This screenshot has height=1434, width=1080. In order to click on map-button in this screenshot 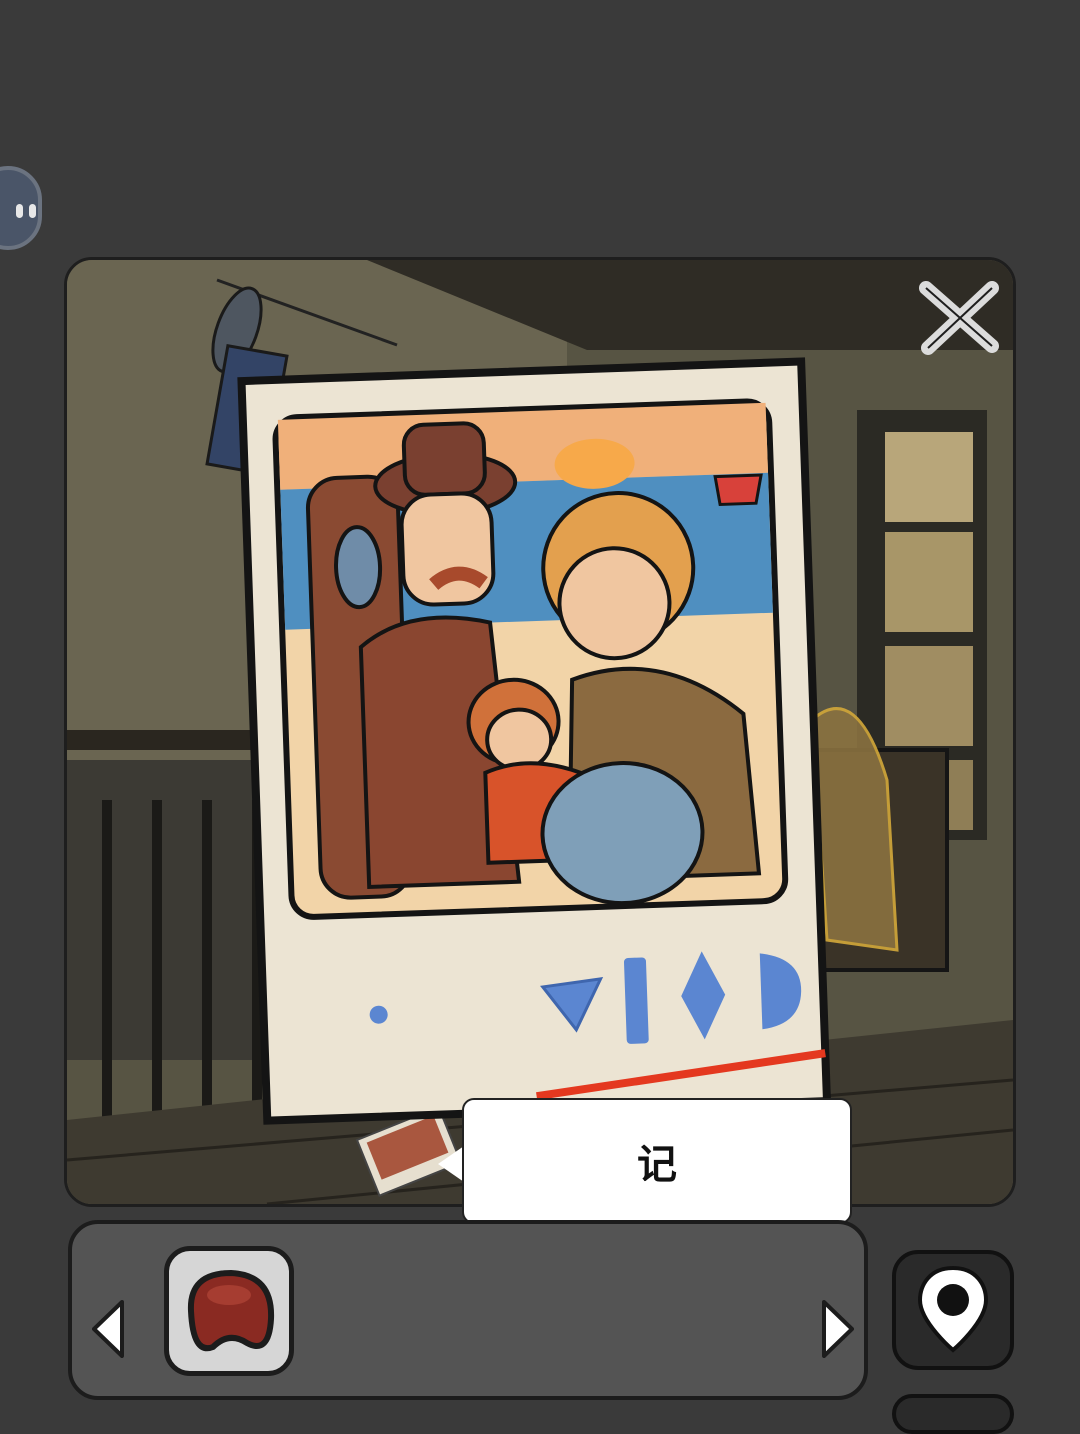, I will do `click(953, 1310)`.